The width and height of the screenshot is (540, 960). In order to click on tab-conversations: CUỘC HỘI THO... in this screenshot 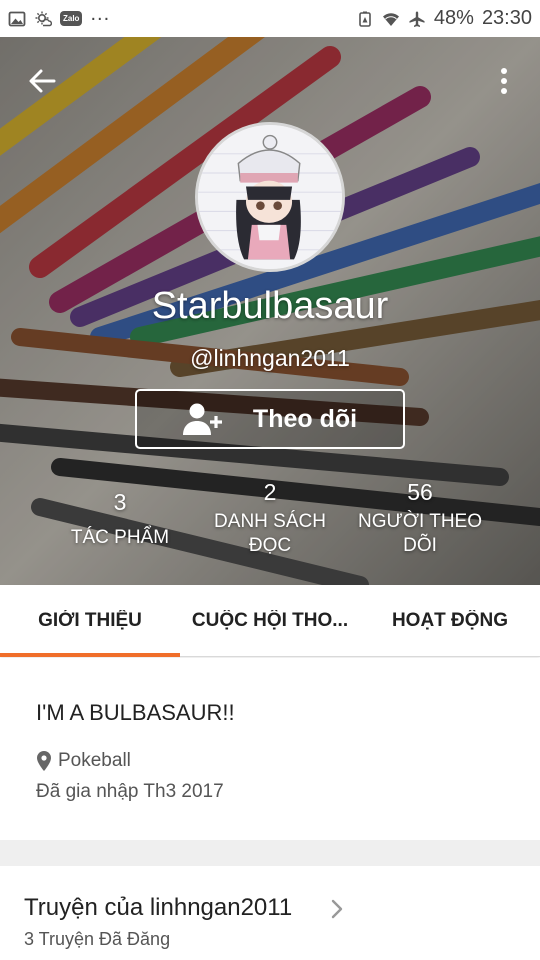, I will do `click(270, 621)`.